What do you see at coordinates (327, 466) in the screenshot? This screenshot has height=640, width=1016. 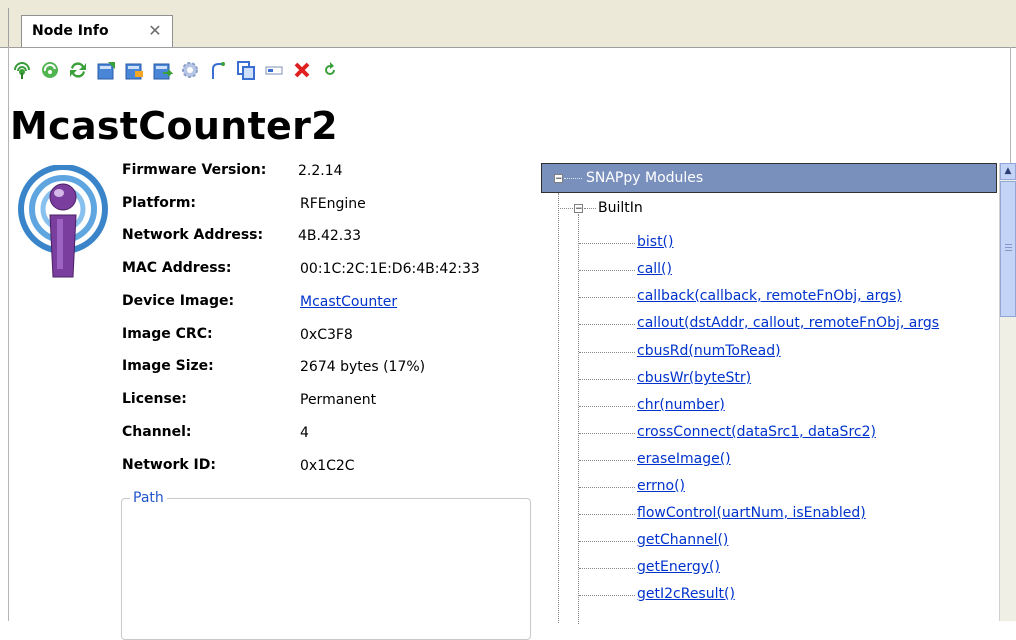 I see `network-id-value: 0x1C2C` at bounding box center [327, 466].